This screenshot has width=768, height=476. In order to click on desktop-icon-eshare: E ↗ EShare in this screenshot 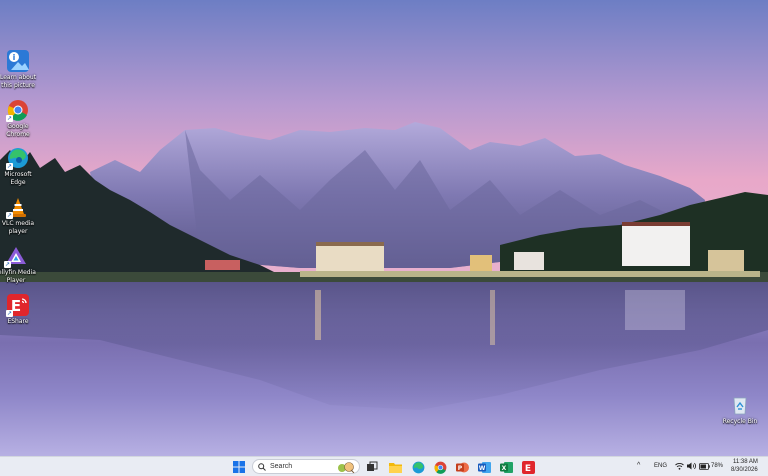, I will do `click(19, 310)`.